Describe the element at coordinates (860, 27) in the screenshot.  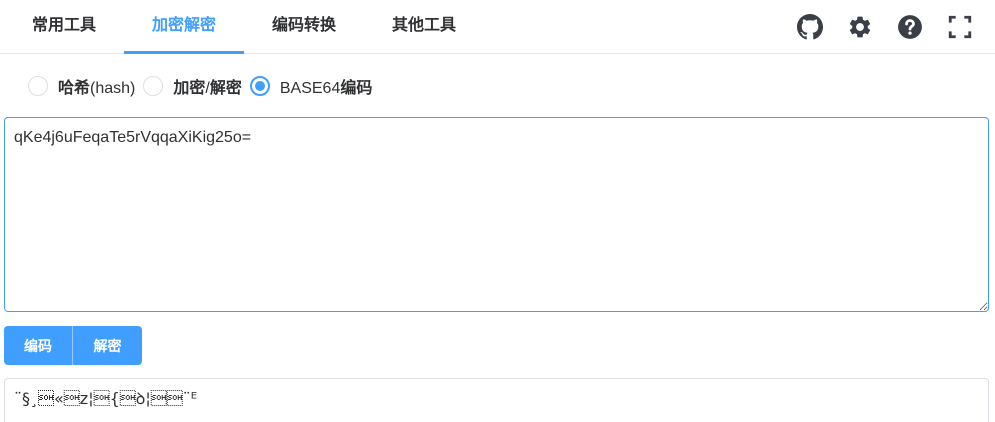
I see `gear-icon` at that location.